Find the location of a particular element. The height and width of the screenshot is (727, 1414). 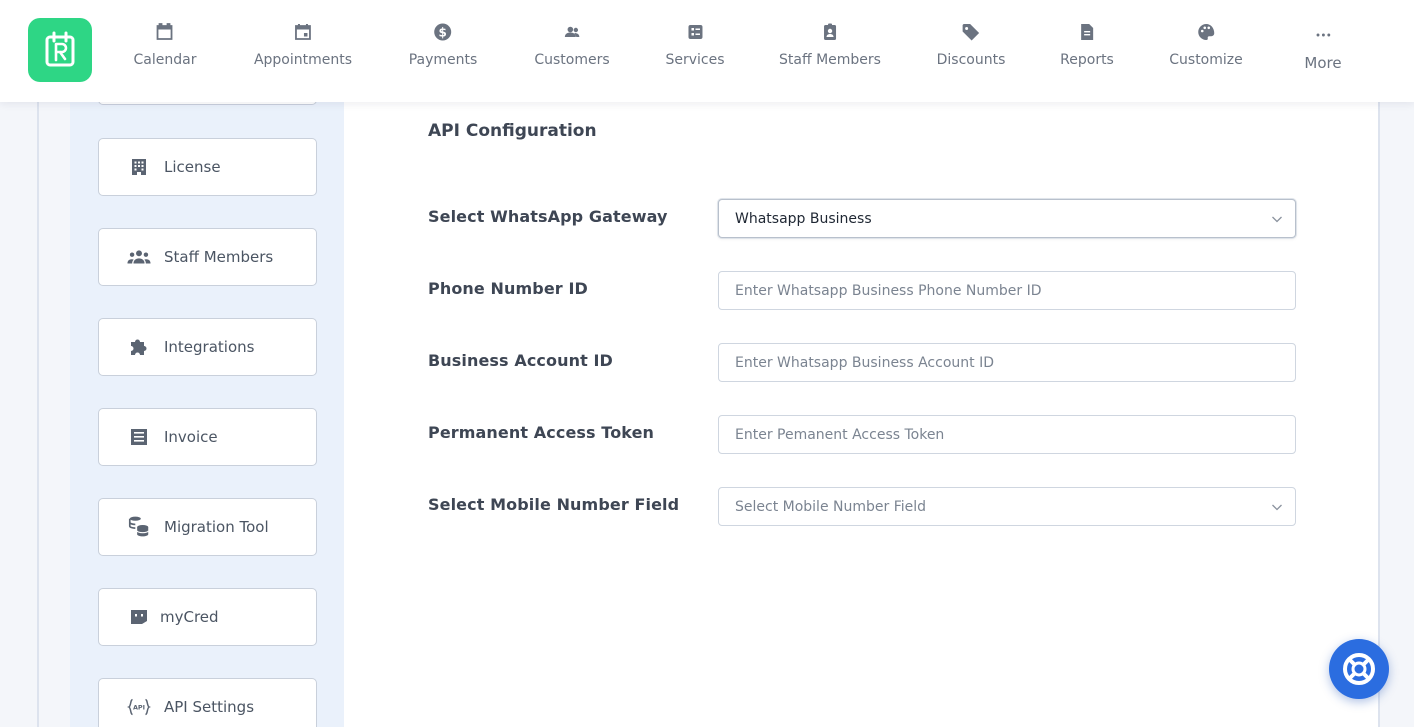

svg-text: API is located at coordinates (139, 707).